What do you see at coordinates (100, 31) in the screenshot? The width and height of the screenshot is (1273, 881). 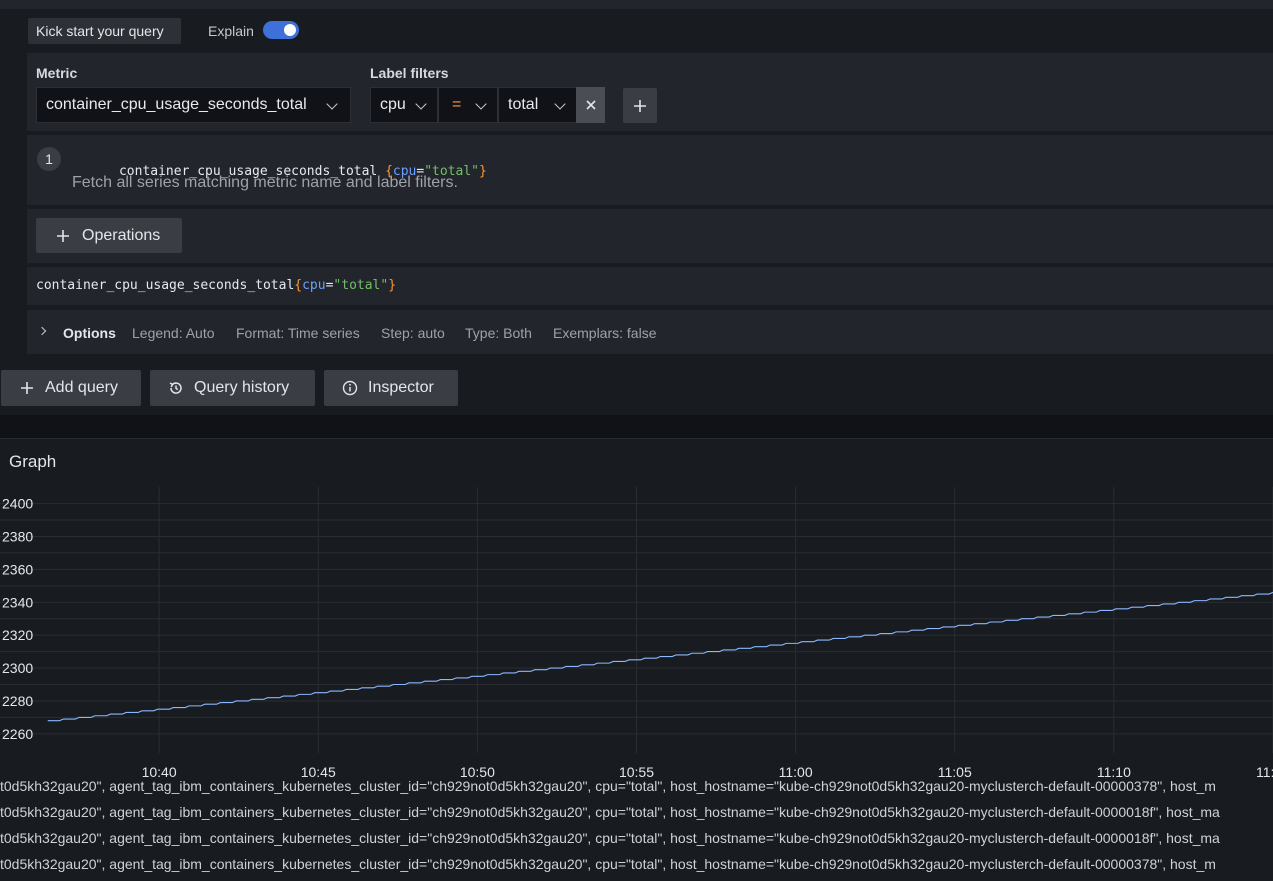 I see `kick-start-label: Kick start your query` at bounding box center [100, 31].